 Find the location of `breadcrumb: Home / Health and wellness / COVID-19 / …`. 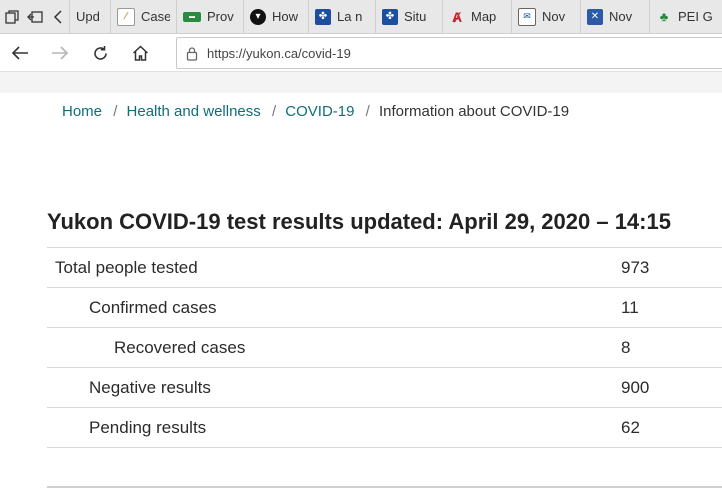

breadcrumb: Home / Health and wellness / COVID-19 / … is located at coordinates (315, 111).